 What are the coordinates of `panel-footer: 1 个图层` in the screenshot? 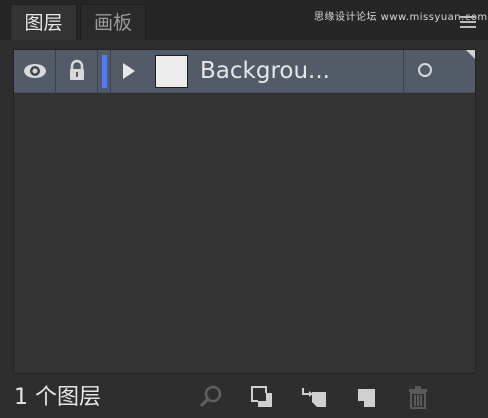 It's located at (244, 398).